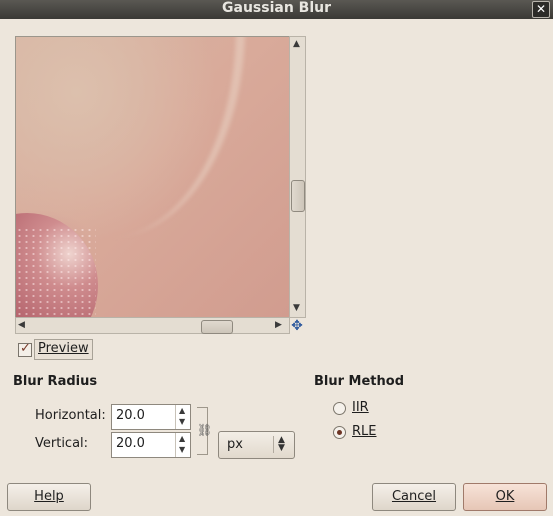 This screenshot has height=516, width=553. What do you see at coordinates (339, 432) in the screenshot?
I see `radio-rle` at bounding box center [339, 432].